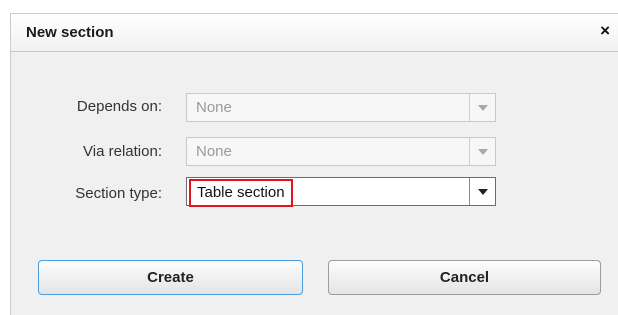 This screenshot has height=315, width=618. What do you see at coordinates (341, 151) in the screenshot?
I see `via-relation-select: None` at bounding box center [341, 151].